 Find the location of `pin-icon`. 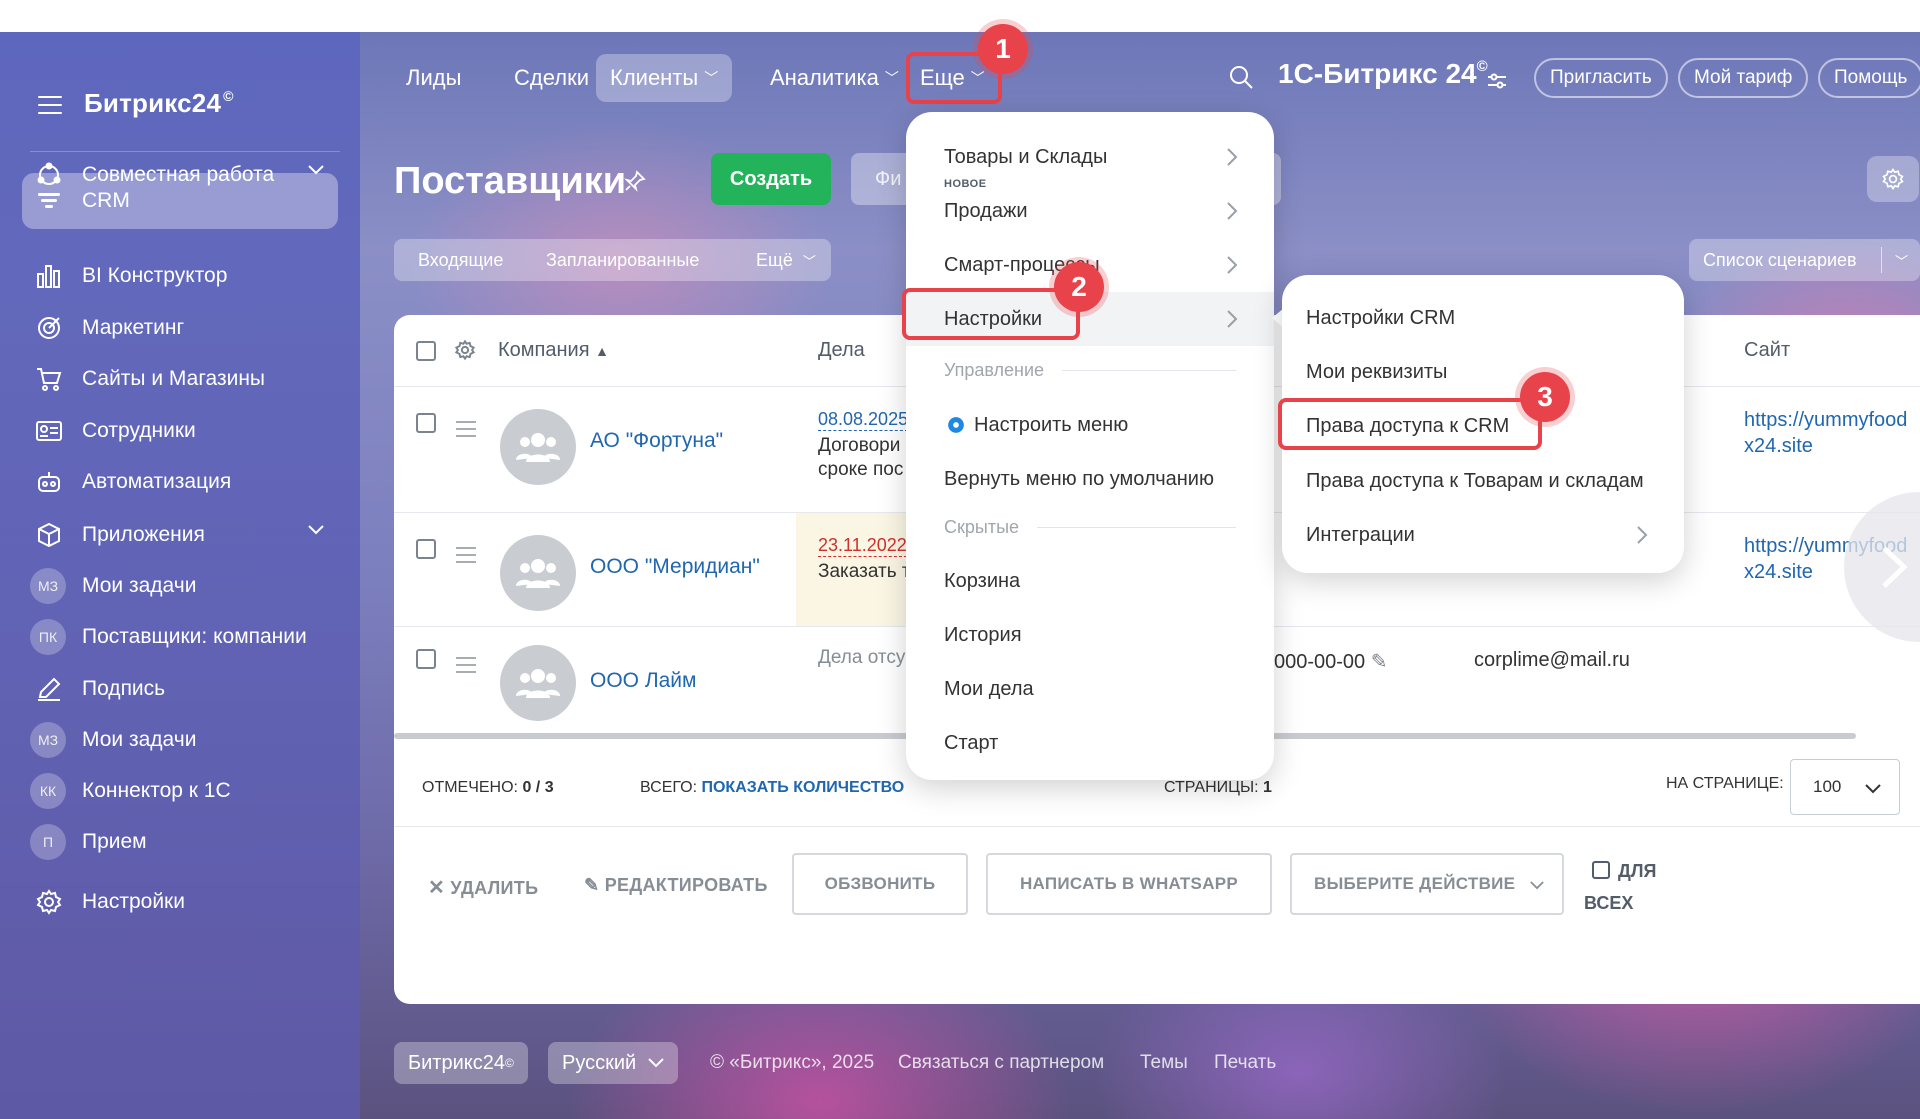

pin-icon is located at coordinates (635, 181).